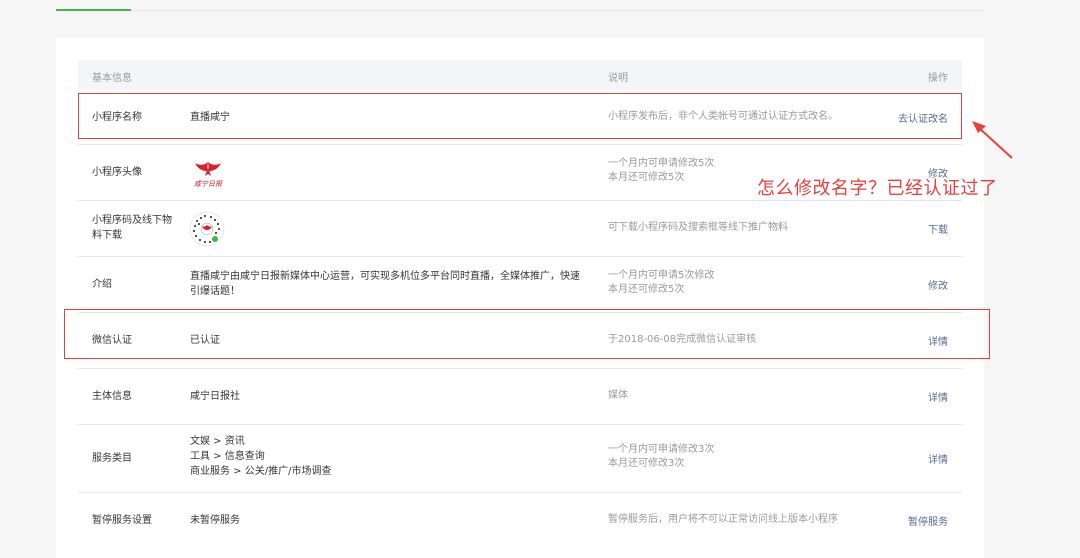  What do you see at coordinates (261, 471) in the screenshot?
I see `category-item: 商业服务 > 公关/推广/市场调查` at bounding box center [261, 471].